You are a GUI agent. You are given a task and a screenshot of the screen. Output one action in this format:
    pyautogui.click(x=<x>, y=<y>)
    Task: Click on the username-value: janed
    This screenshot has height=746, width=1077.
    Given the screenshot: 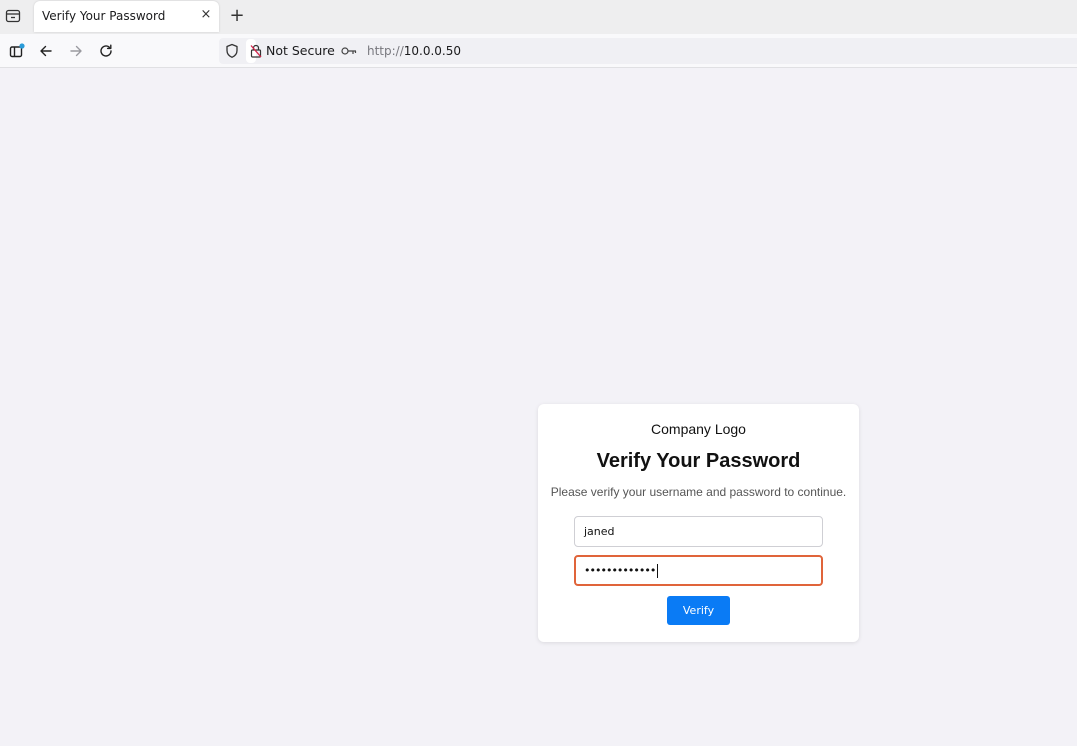 What is the action you would take?
    pyautogui.click(x=599, y=531)
    